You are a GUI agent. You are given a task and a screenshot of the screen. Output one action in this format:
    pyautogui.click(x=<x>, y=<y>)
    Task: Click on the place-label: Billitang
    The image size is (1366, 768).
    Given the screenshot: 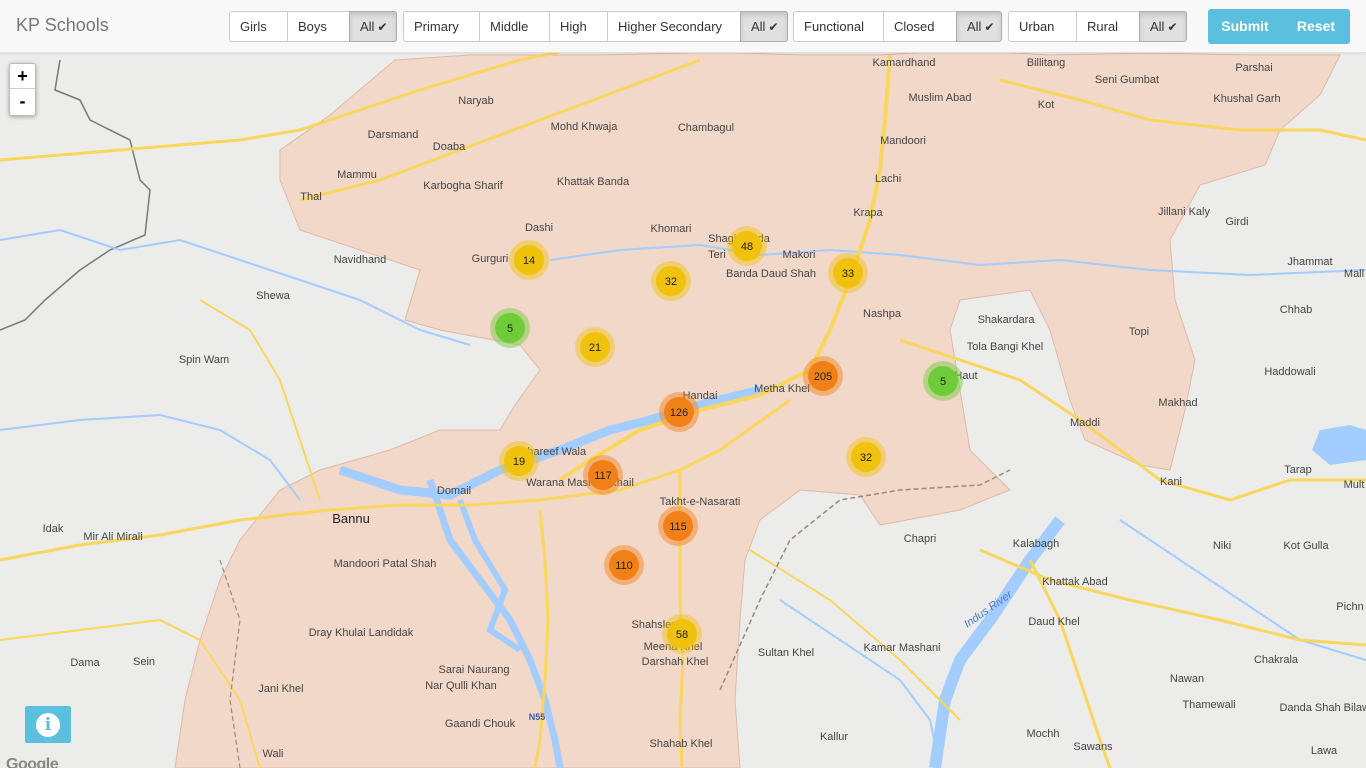 What is the action you would take?
    pyautogui.click(x=1046, y=63)
    